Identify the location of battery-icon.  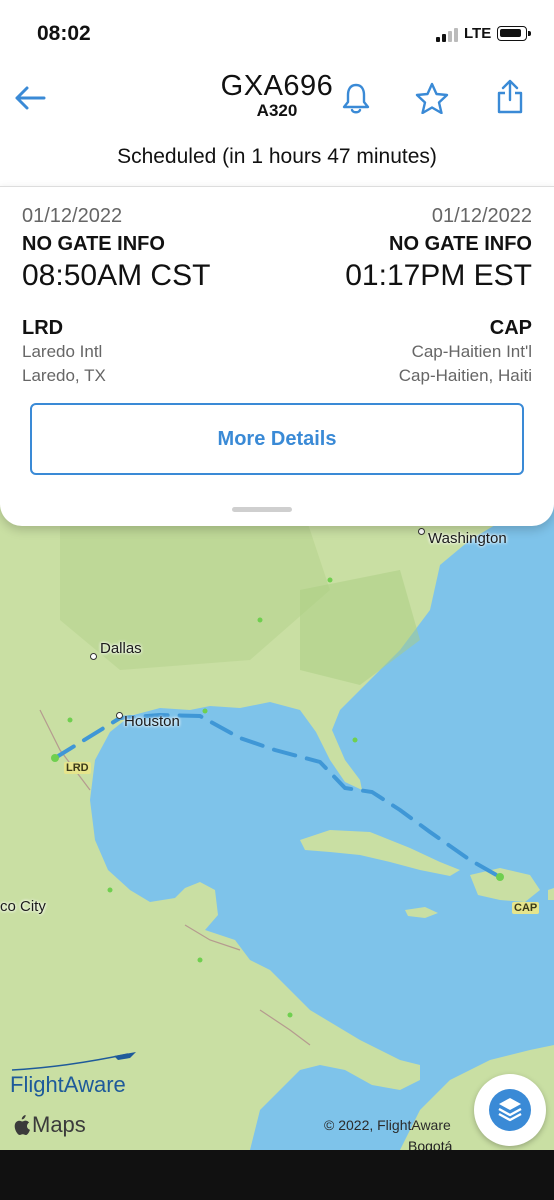
(514, 33).